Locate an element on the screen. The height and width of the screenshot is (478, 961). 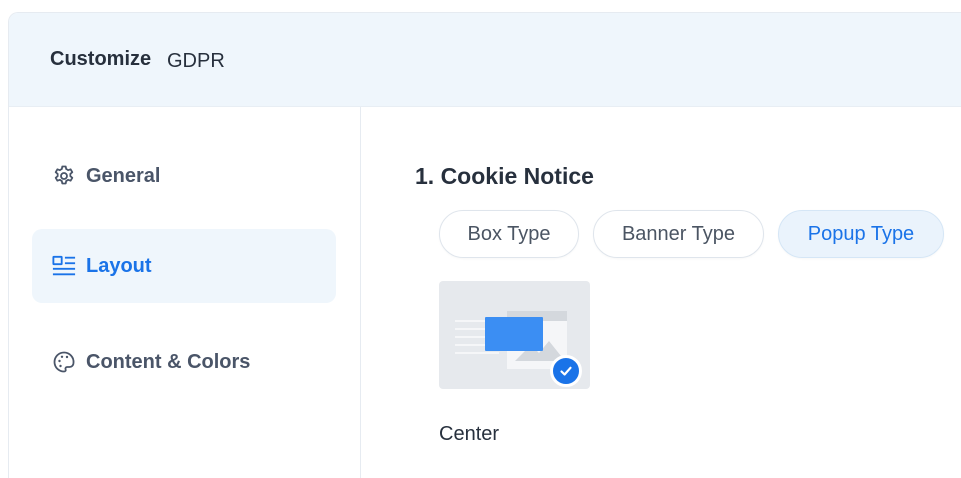
banner-type-button: Banner Type is located at coordinates (678, 234).